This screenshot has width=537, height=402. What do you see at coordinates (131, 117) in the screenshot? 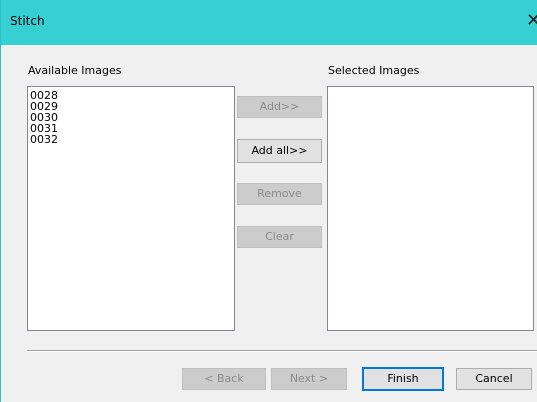
I see `list-item: 0030` at bounding box center [131, 117].